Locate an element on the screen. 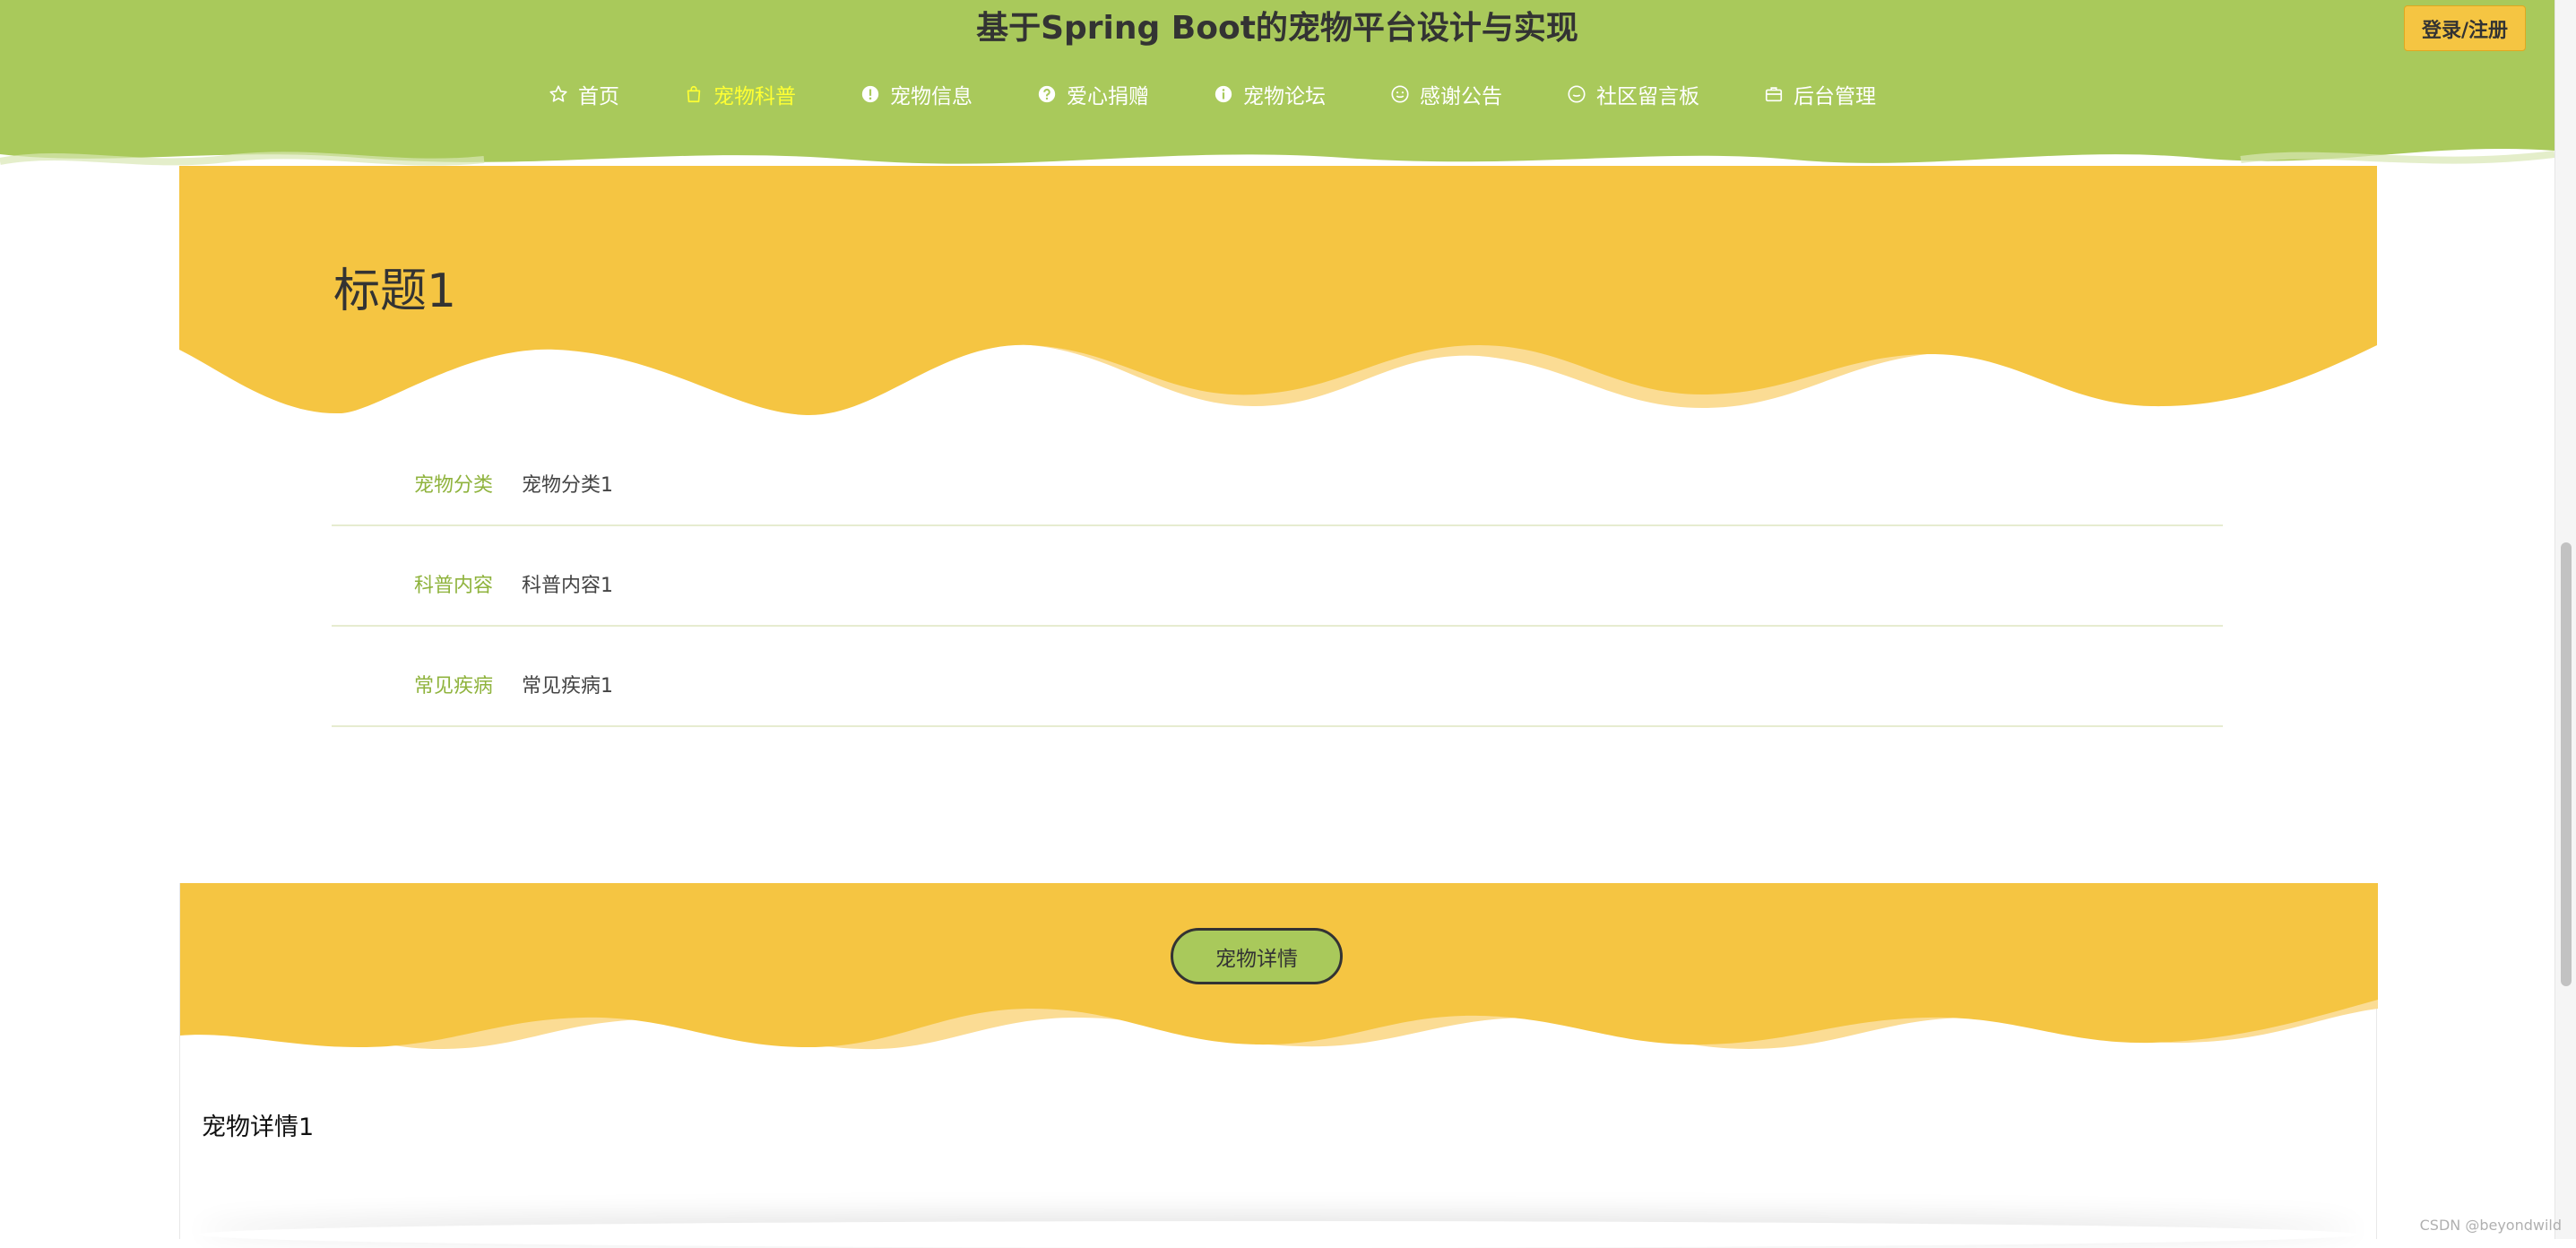 The width and height of the screenshot is (2576, 1248). scrollbar-thumb is located at coordinates (2566, 764).